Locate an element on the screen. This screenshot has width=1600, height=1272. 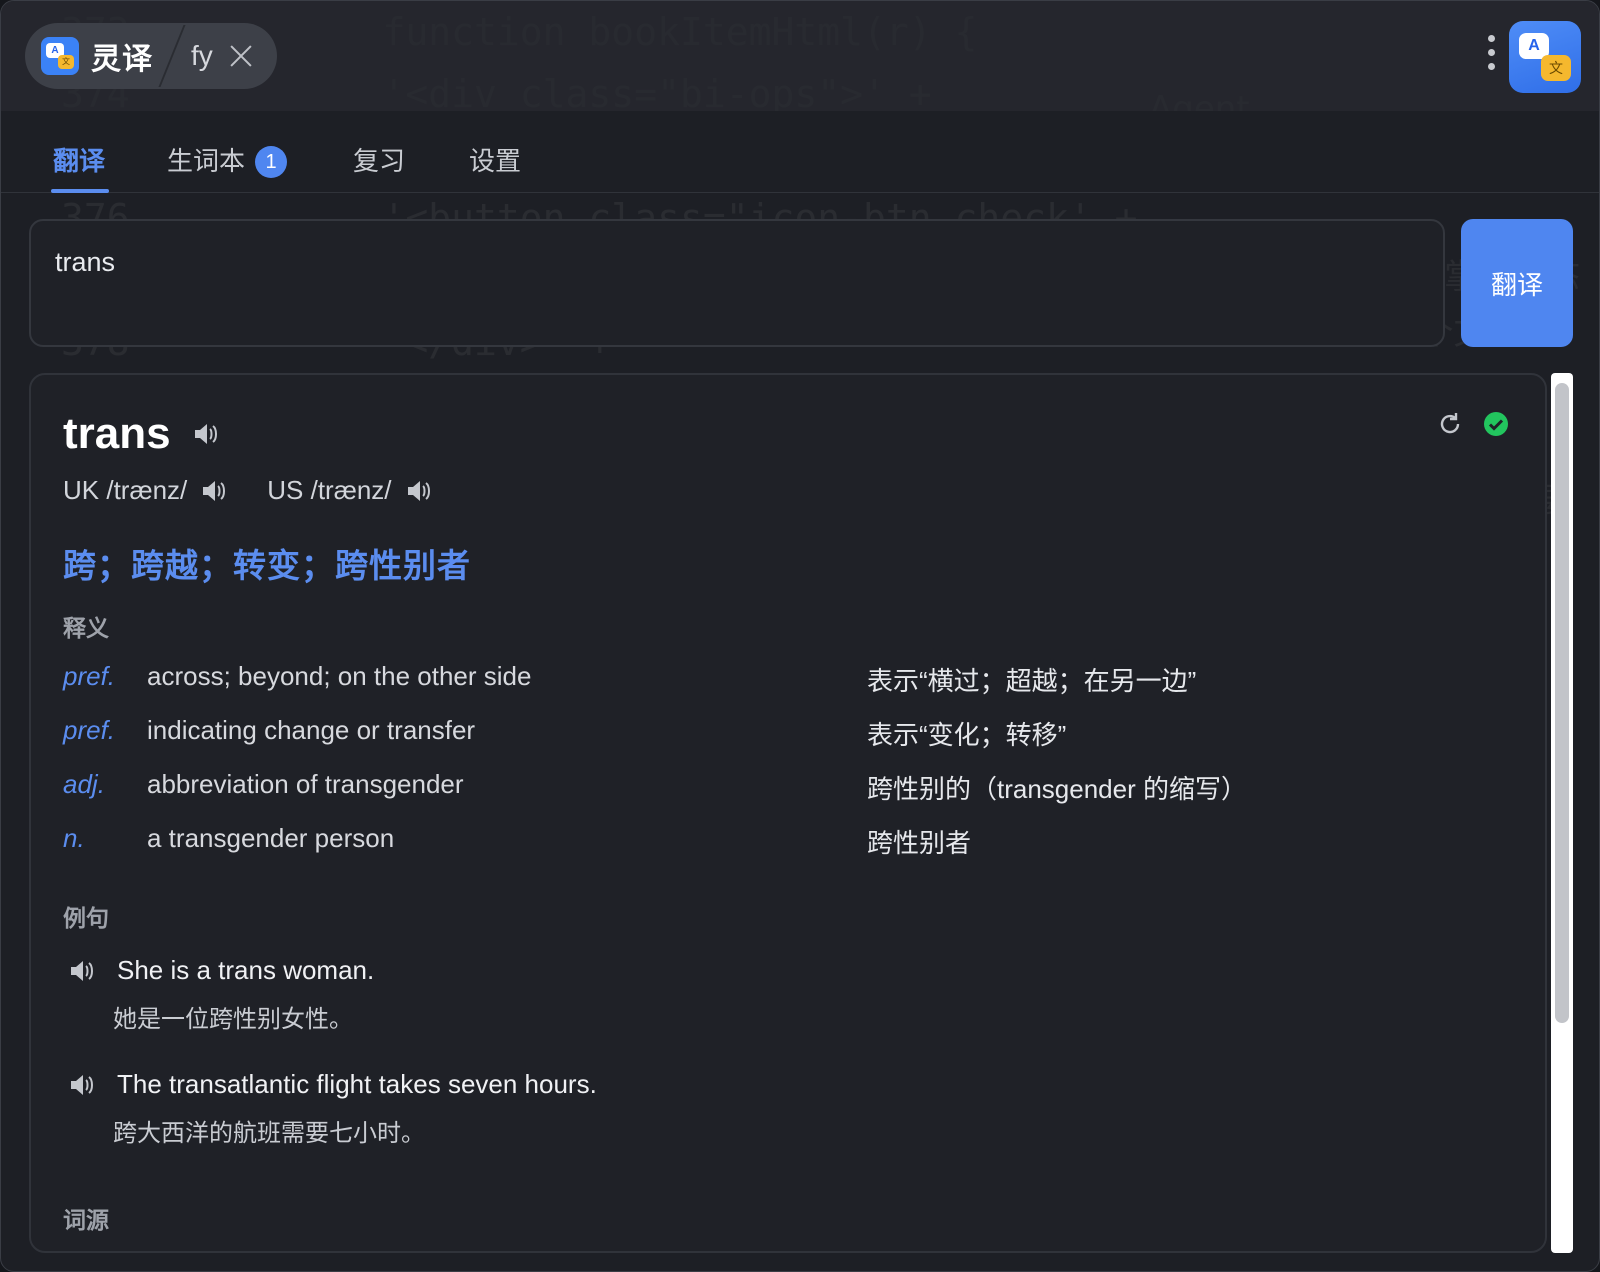
card-tools is located at coordinates (1473, 424).